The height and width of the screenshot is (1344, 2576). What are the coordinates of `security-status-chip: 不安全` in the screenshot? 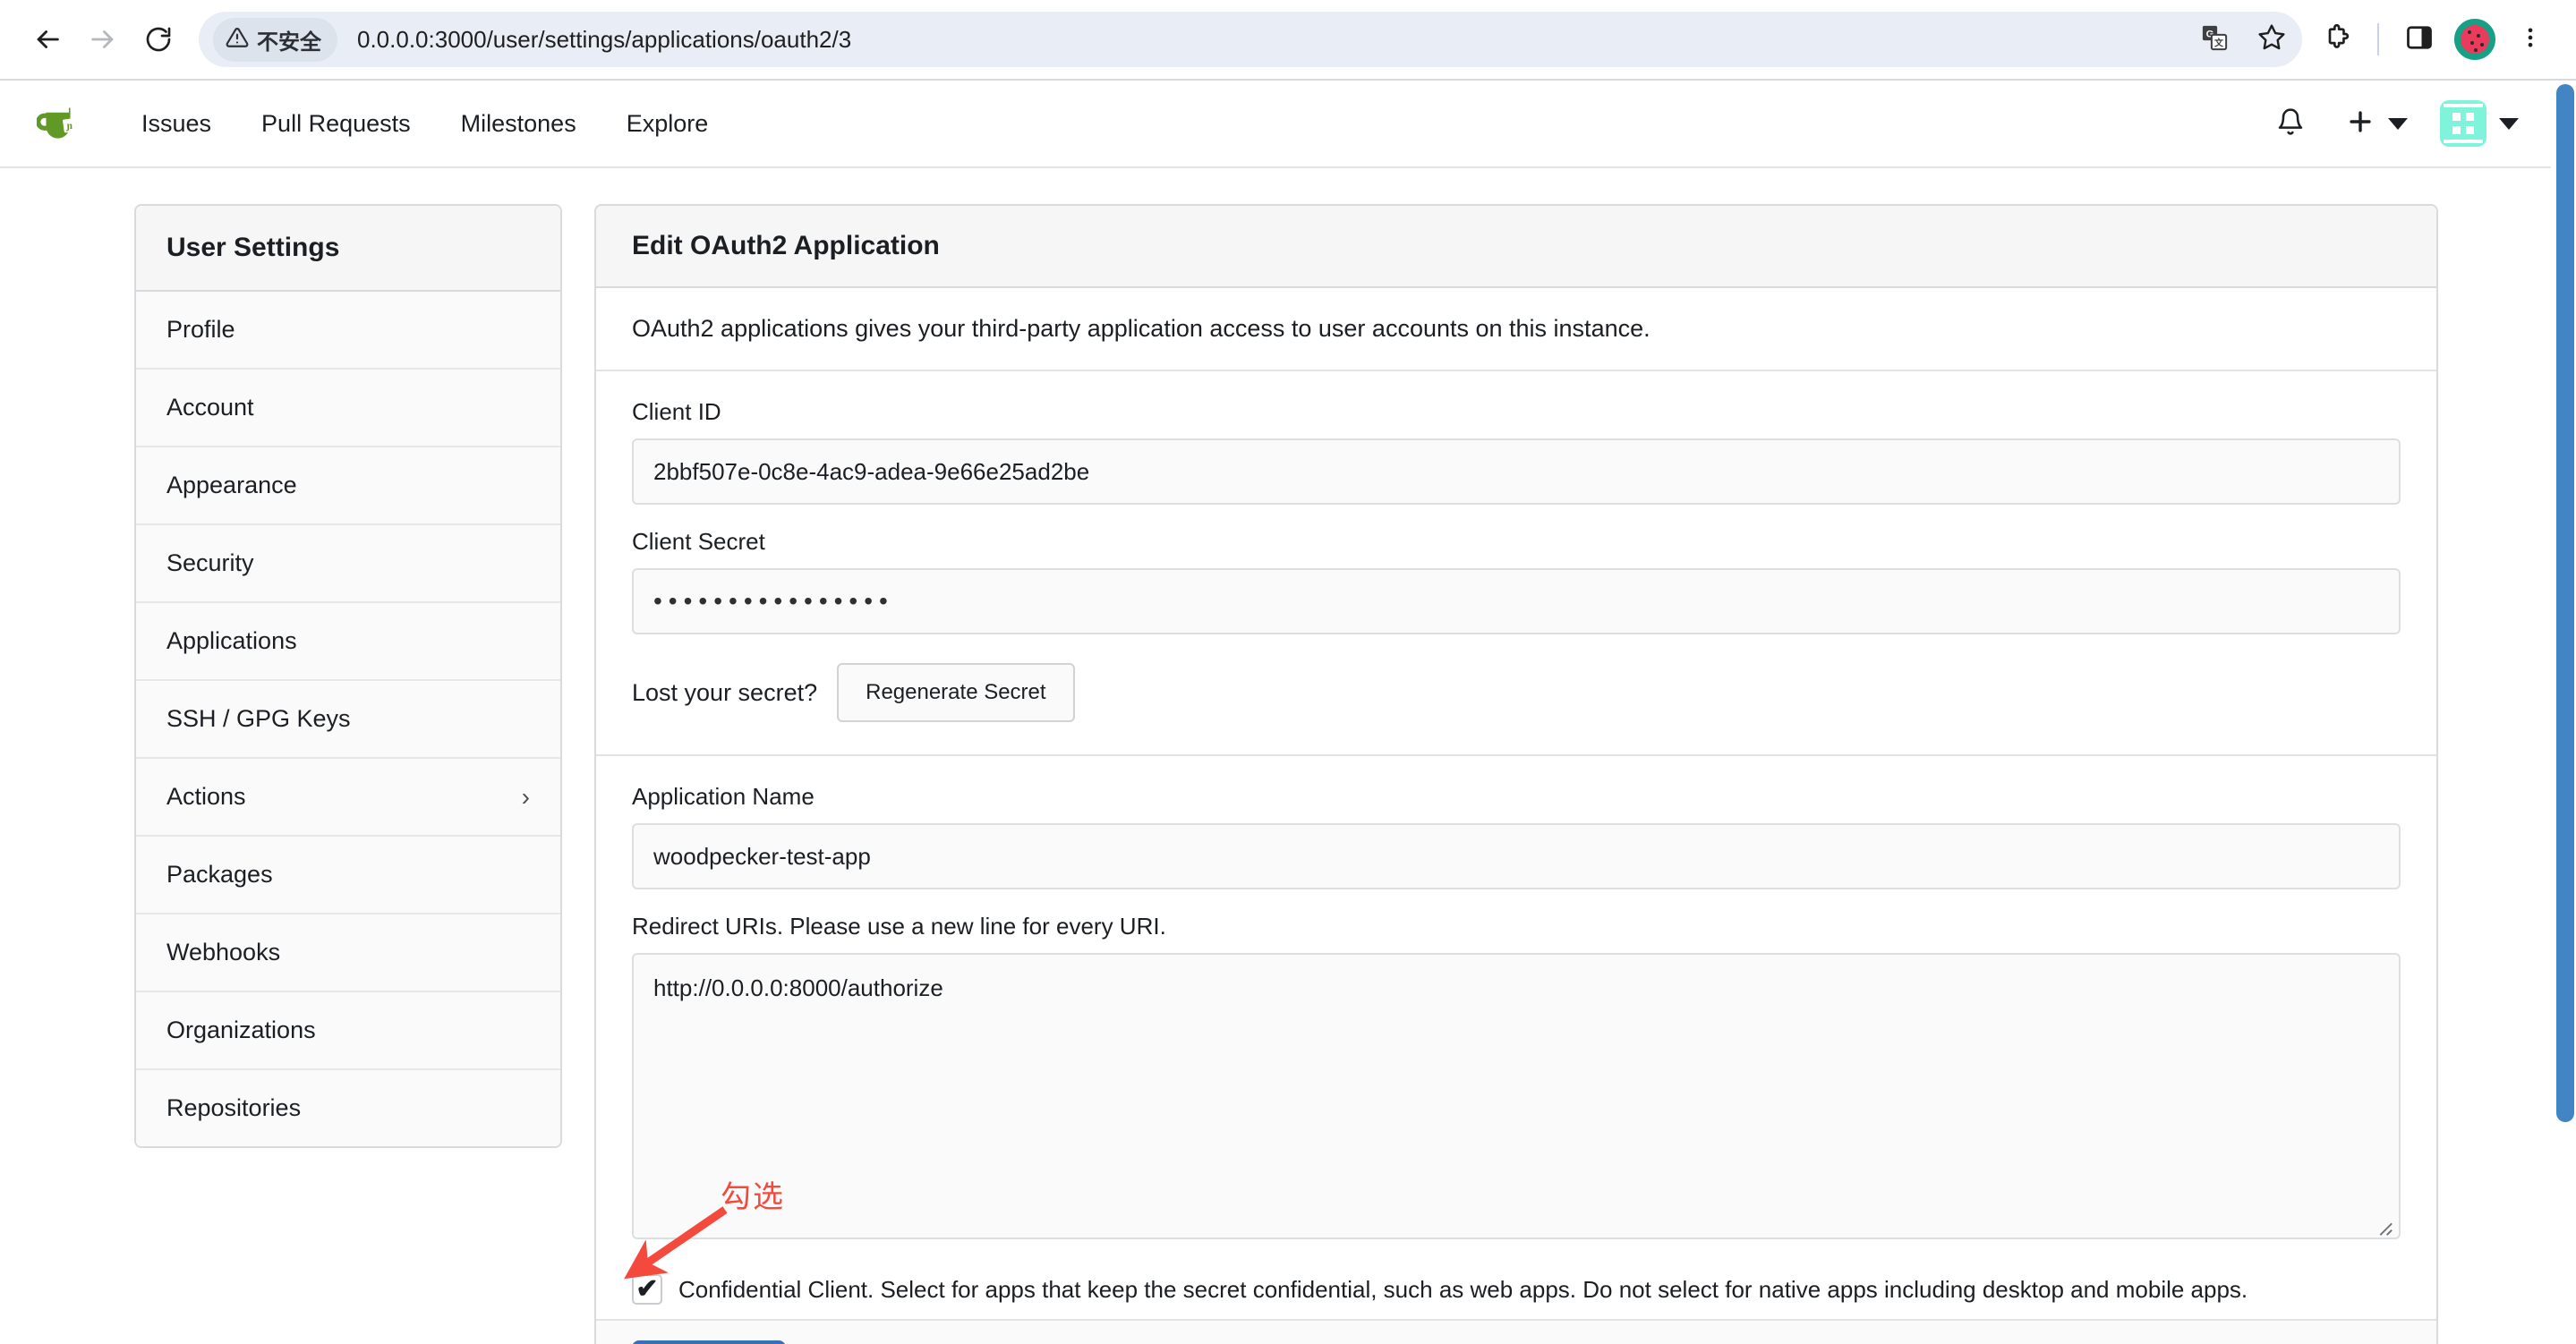 It's located at (275, 39).